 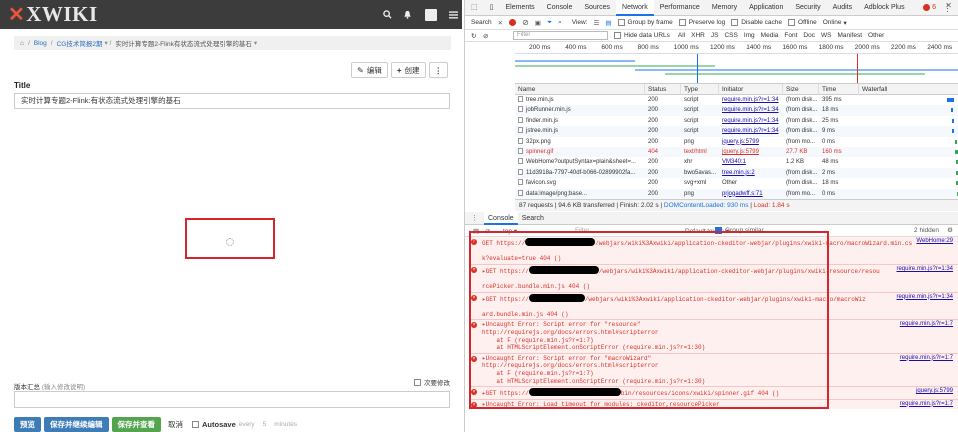 What do you see at coordinates (642, 35) in the screenshot?
I see `hide-data-urls-toggle: Hide data URLs` at bounding box center [642, 35].